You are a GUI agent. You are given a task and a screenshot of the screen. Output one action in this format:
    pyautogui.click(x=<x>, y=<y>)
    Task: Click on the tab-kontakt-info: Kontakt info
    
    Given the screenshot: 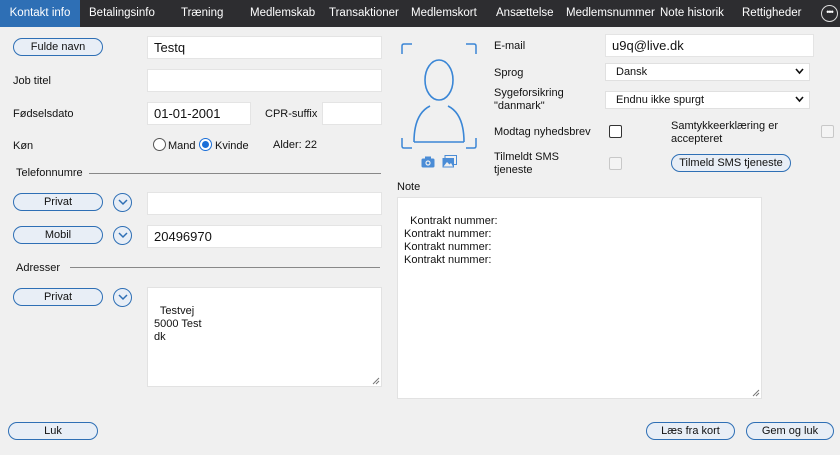 What is the action you would take?
    pyautogui.click(x=40, y=13)
    